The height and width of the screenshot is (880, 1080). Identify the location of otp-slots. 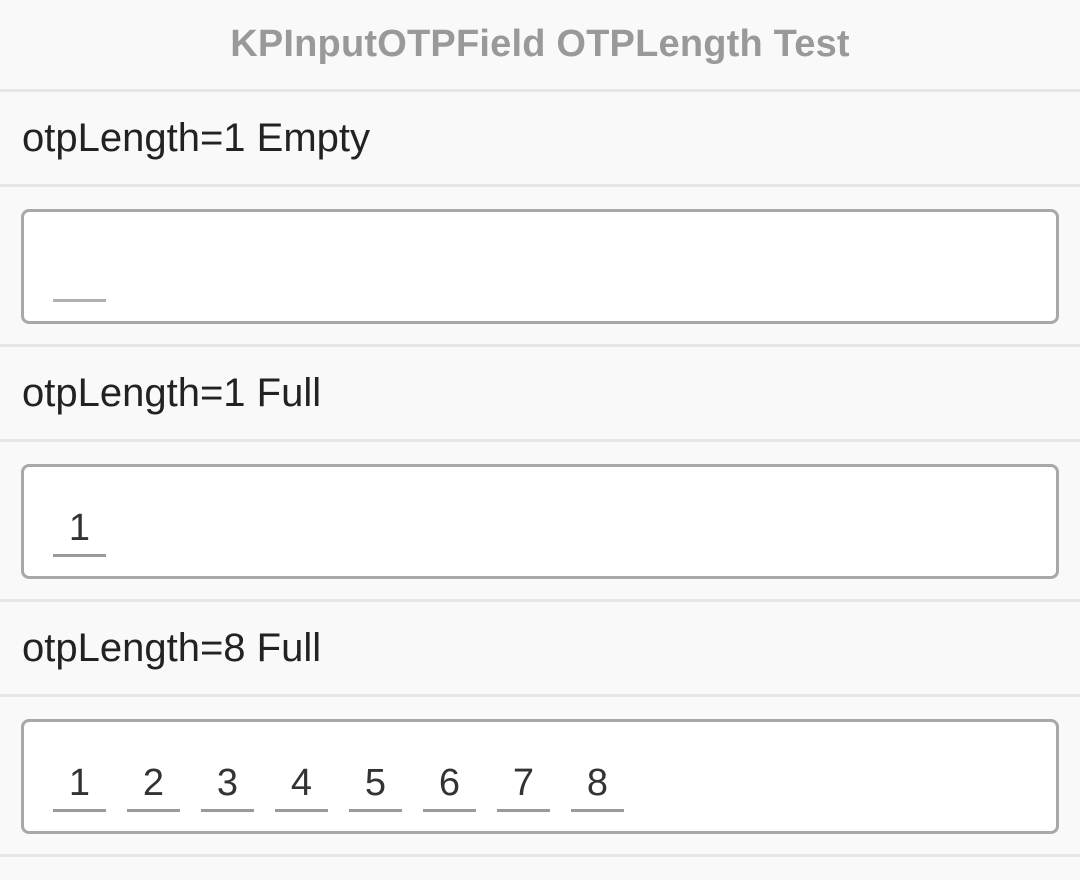
(79, 277).